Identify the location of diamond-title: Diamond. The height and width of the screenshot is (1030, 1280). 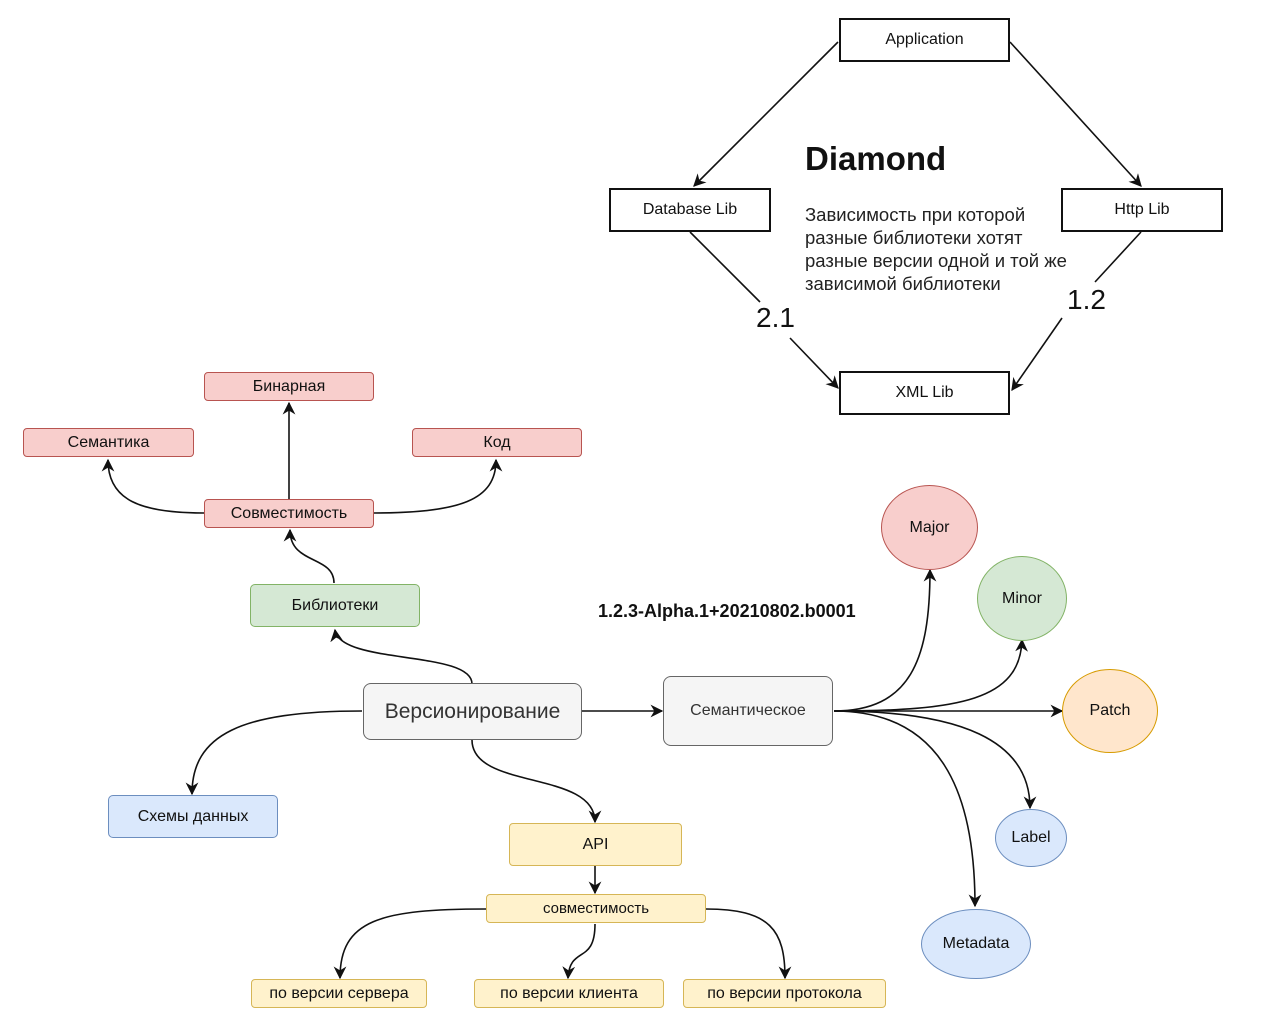
(876, 158).